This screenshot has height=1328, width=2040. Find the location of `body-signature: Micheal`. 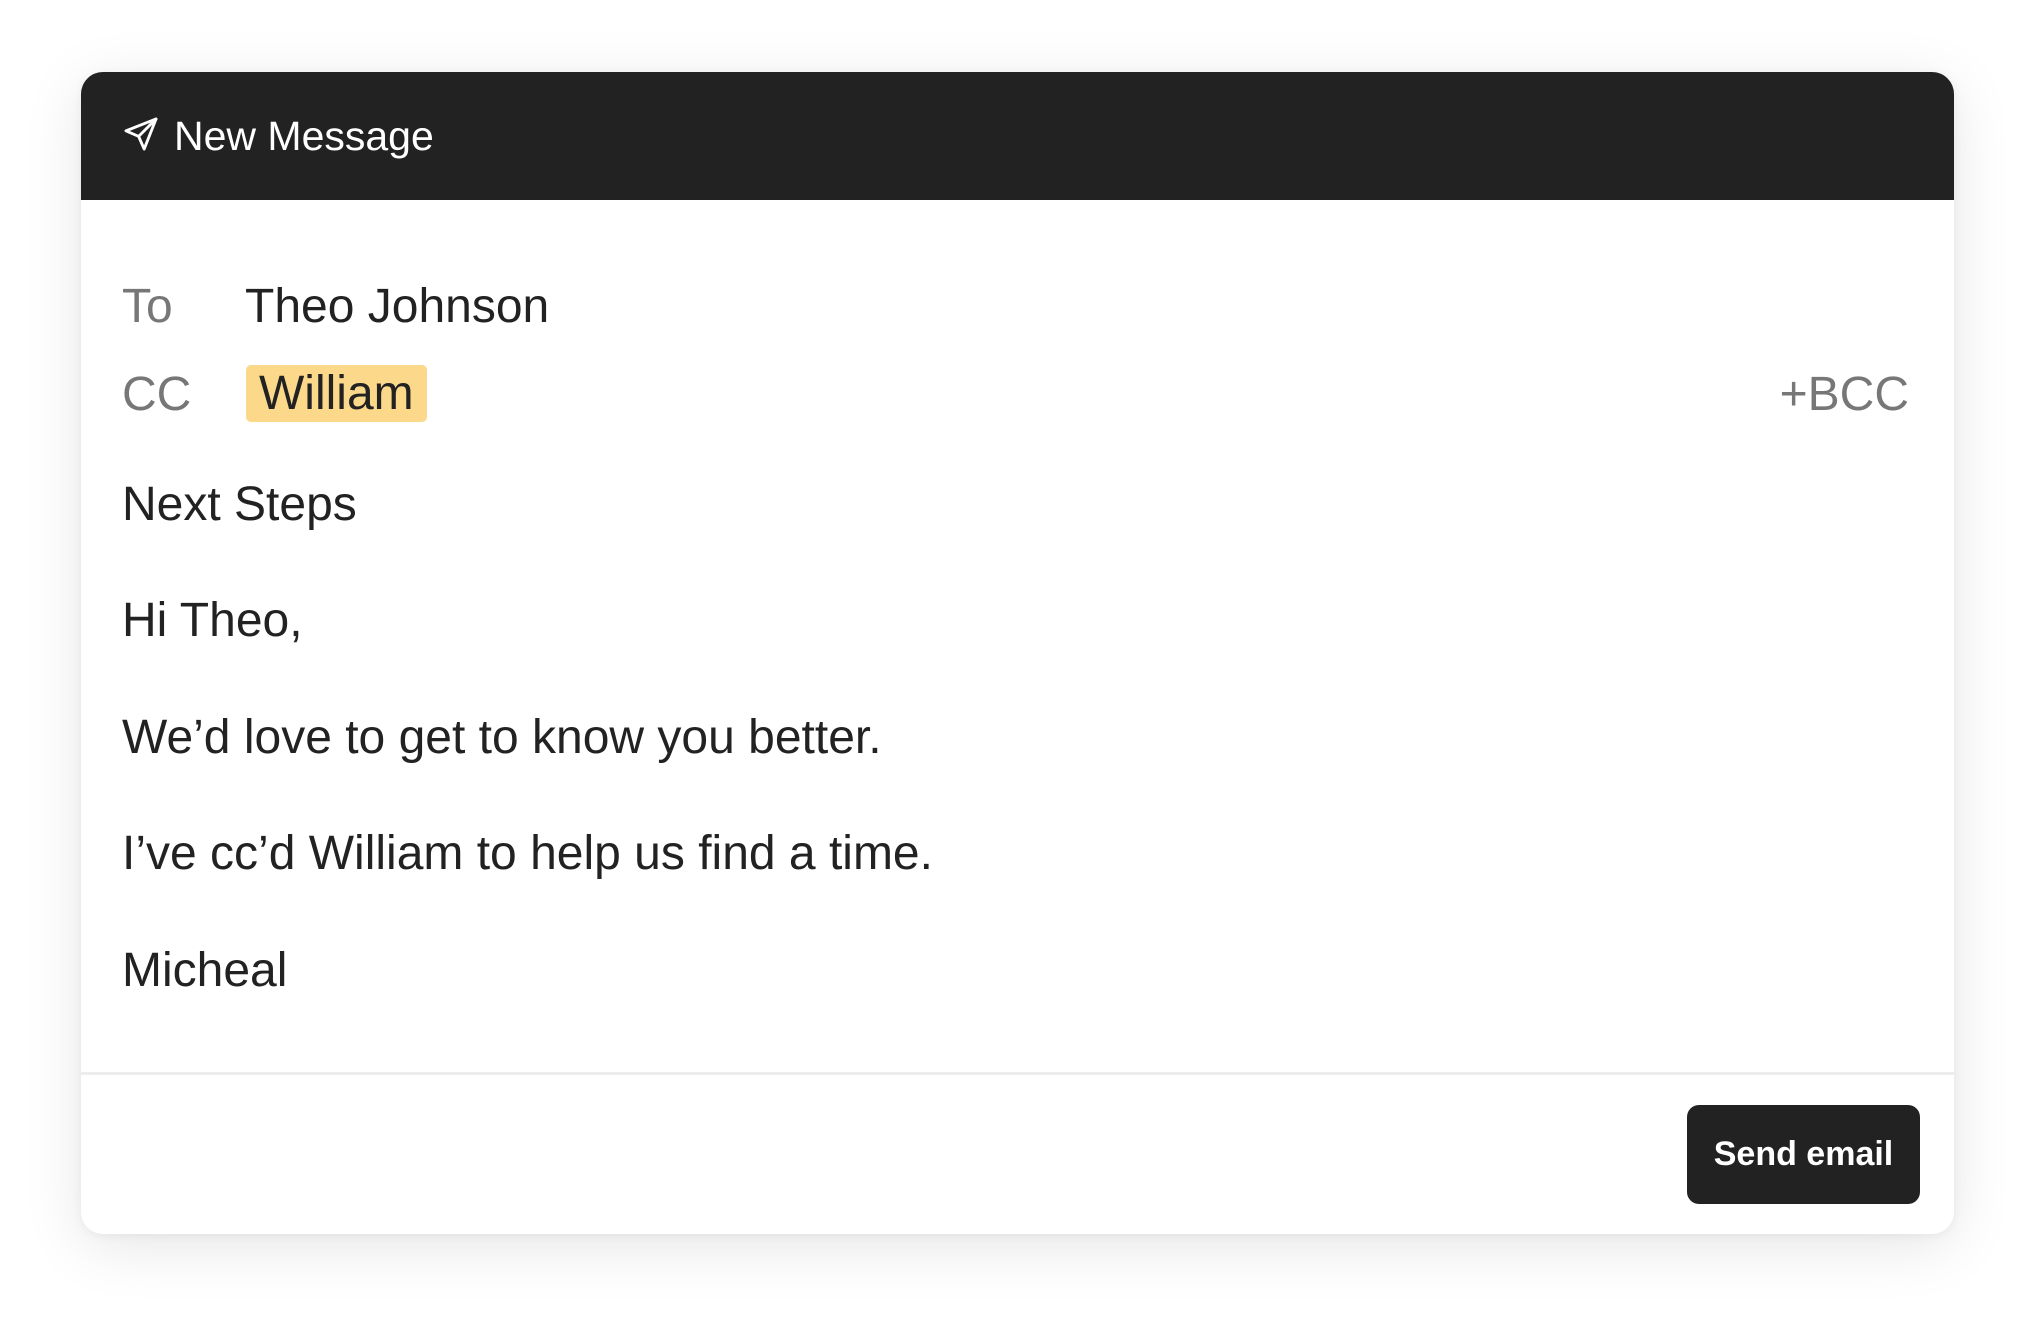

body-signature: Micheal is located at coordinates (204, 970).